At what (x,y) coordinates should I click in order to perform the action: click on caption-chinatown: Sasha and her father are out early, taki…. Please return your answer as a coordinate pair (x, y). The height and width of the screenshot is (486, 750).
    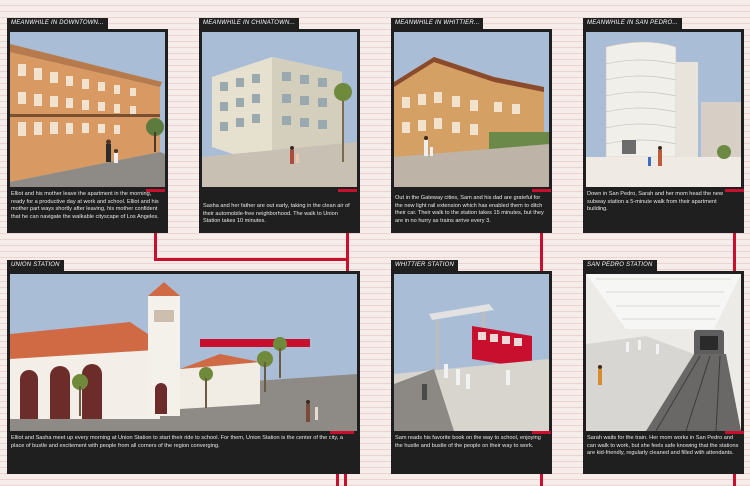
    Looking at the image, I should click on (276, 214).